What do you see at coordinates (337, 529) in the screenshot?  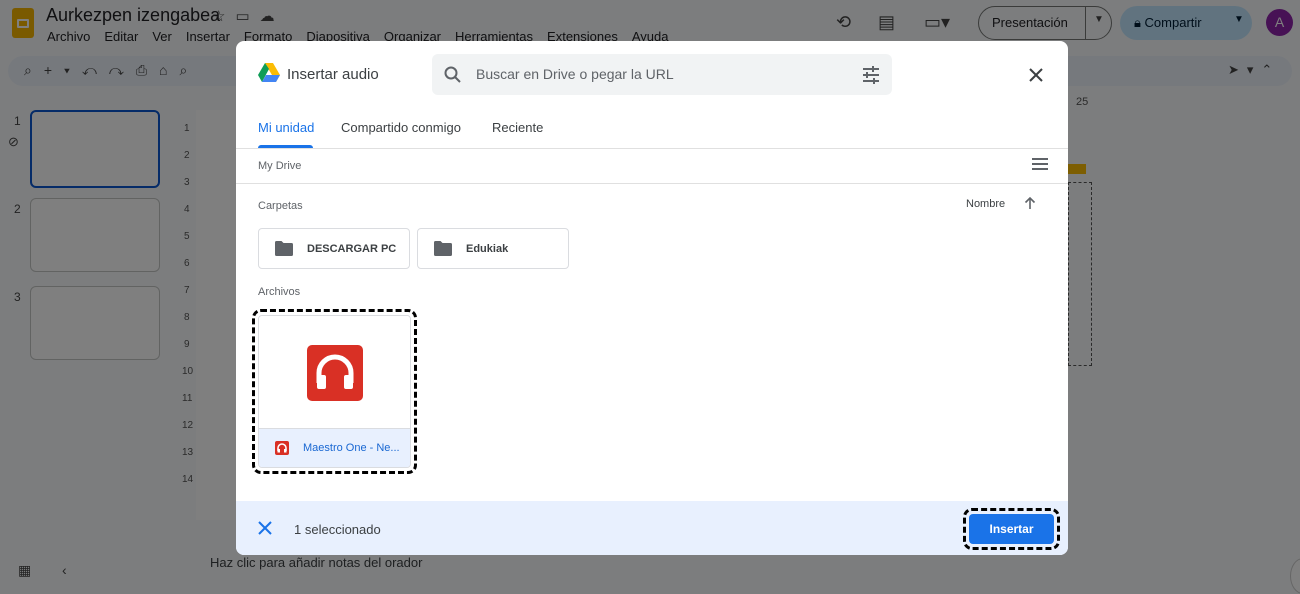 I see `selection-count: 1 seleccionado` at bounding box center [337, 529].